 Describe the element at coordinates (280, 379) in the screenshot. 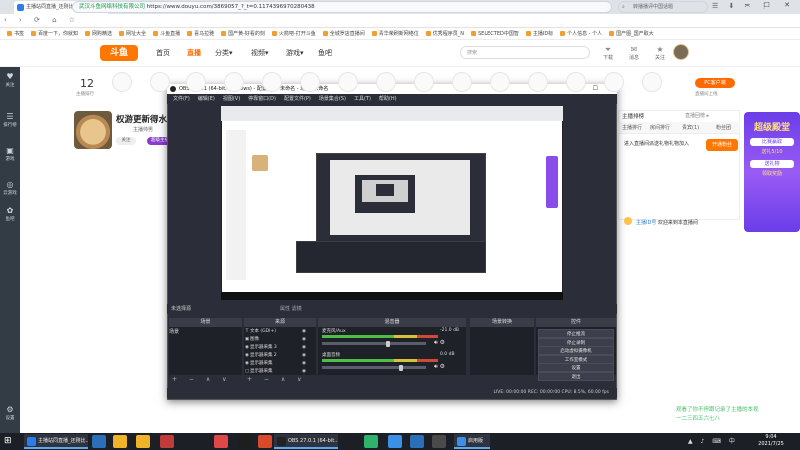

I see `dock-footer-1: + − ∧ ∨` at that location.